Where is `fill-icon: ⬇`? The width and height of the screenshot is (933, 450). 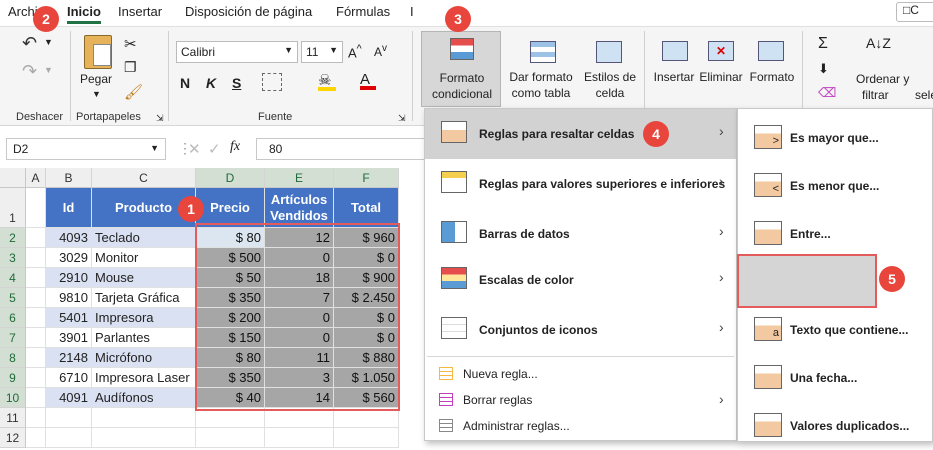 fill-icon: ⬇ is located at coordinates (823, 69).